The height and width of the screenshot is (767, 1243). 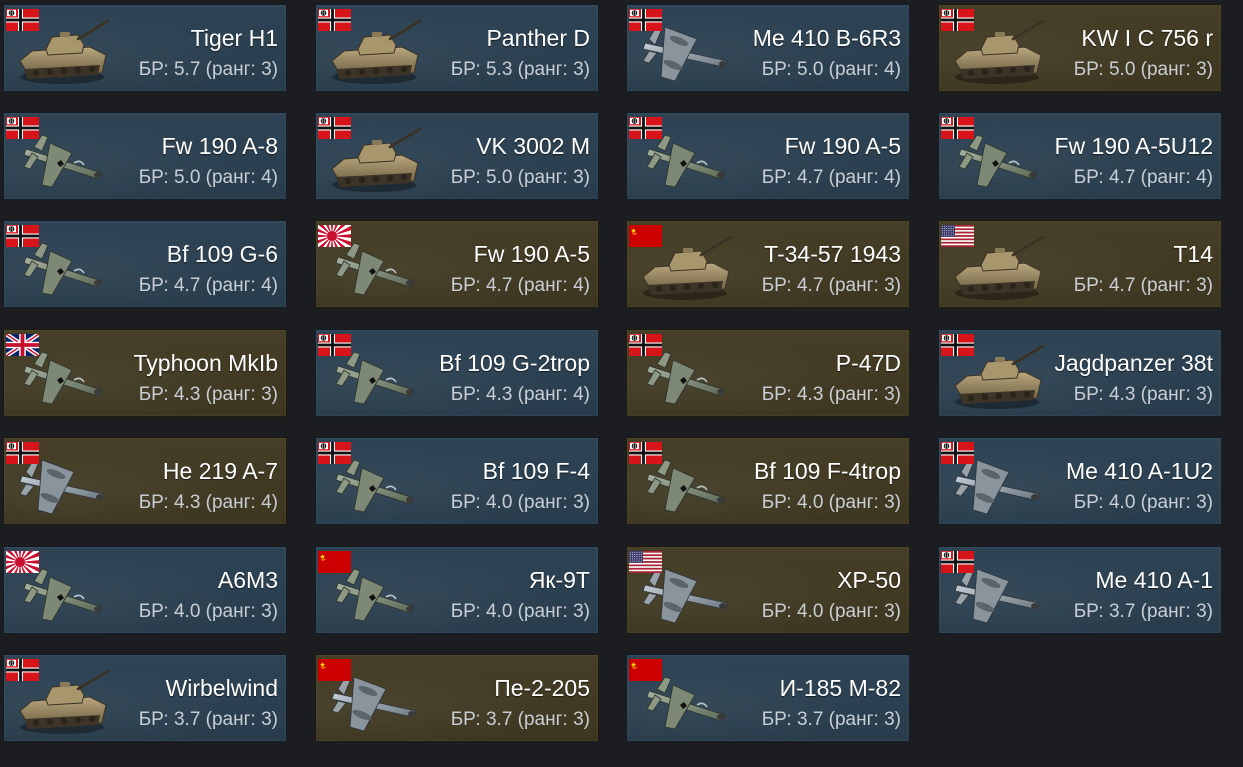 What do you see at coordinates (1133, 363) in the screenshot?
I see `vehicle-name: Jagdpanzer 38t` at bounding box center [1133, 363].